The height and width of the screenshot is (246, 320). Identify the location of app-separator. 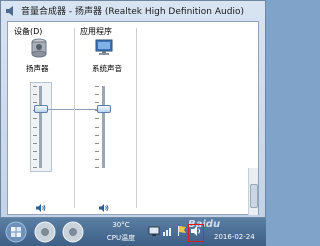
(136, 118).